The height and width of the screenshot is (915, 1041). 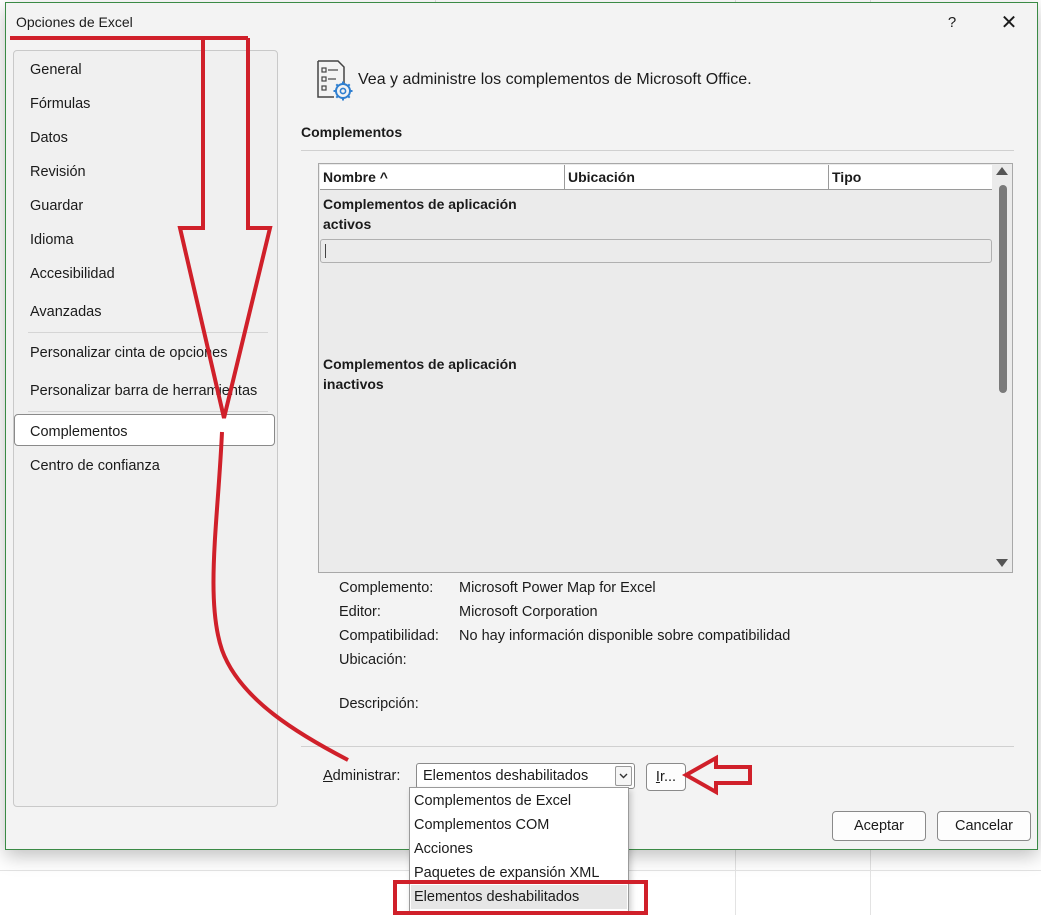 I want to click on scroll-up-icon, so click(x=1002, y=171).